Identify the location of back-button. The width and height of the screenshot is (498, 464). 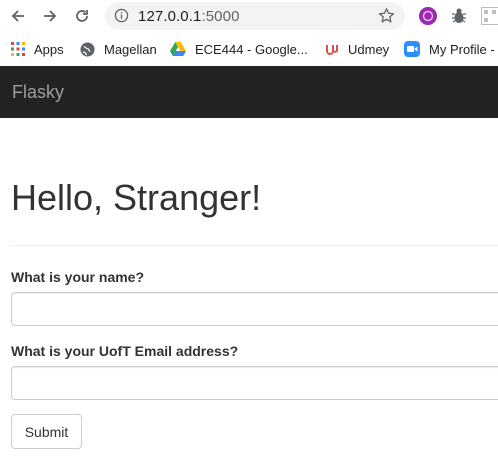
(18, 16).